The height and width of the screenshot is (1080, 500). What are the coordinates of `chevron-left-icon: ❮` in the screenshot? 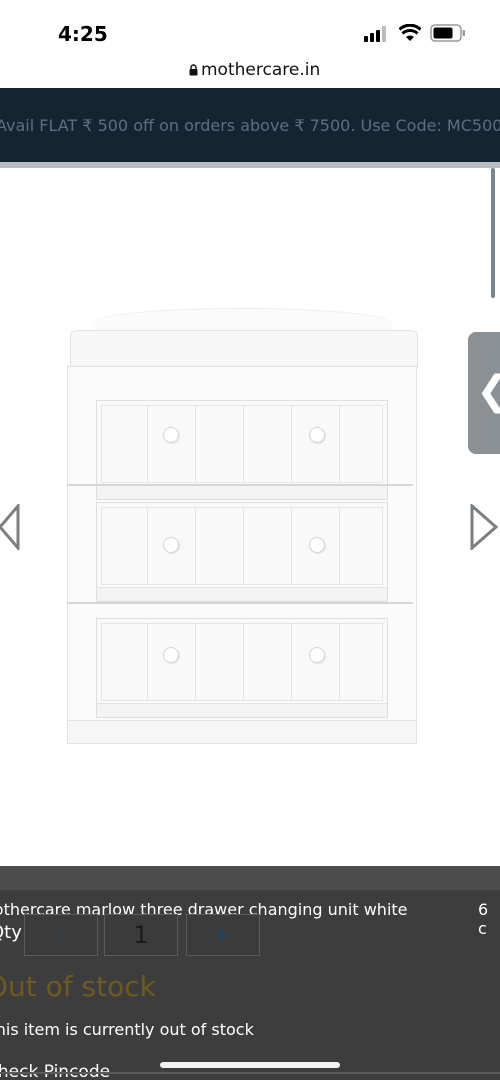 It's located at (488, 391).